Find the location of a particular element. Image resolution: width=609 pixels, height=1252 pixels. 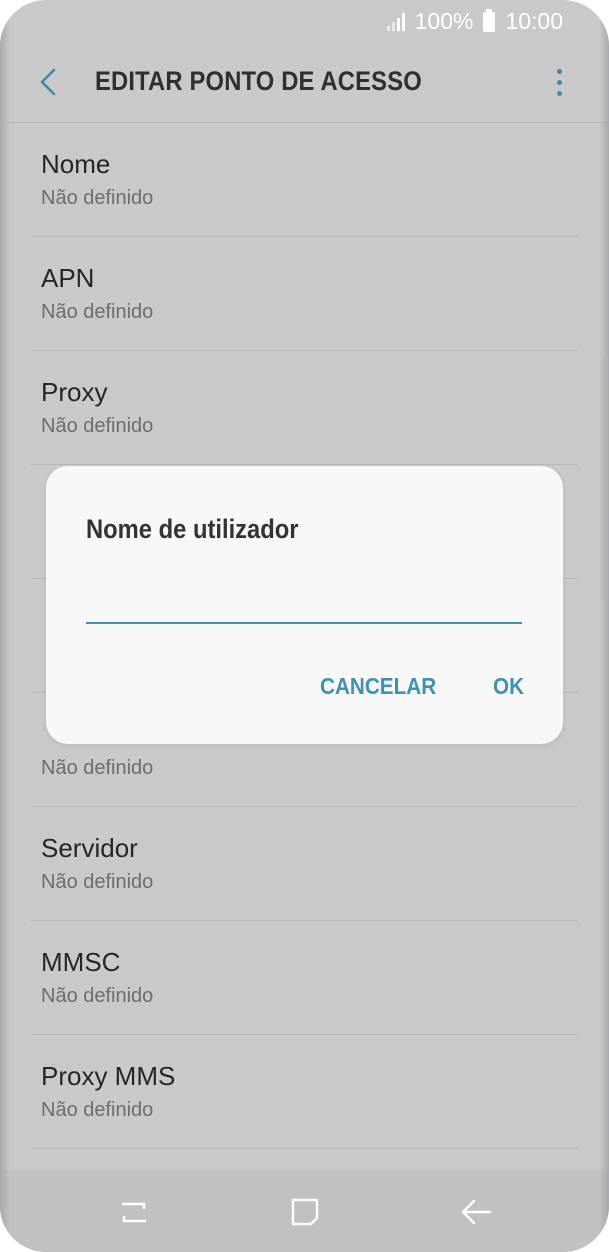

recent-apps-icon is located at coordinates (134, 1212).